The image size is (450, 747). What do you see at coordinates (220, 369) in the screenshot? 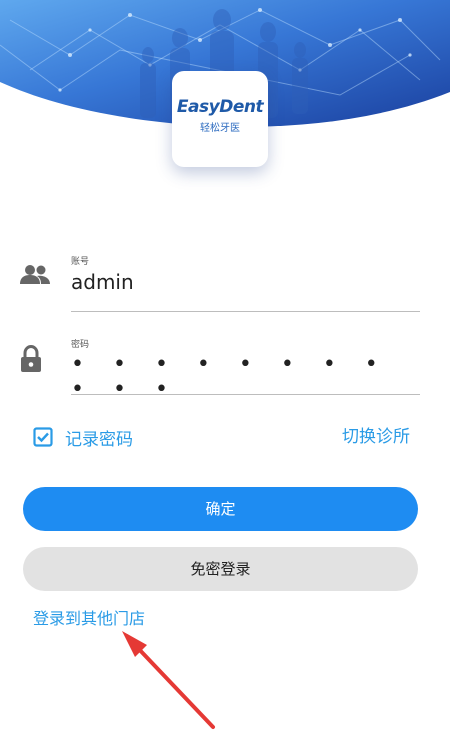
I see `password-field: 密码 • • • • • • • • • • •` at bounding box center [220, 369].